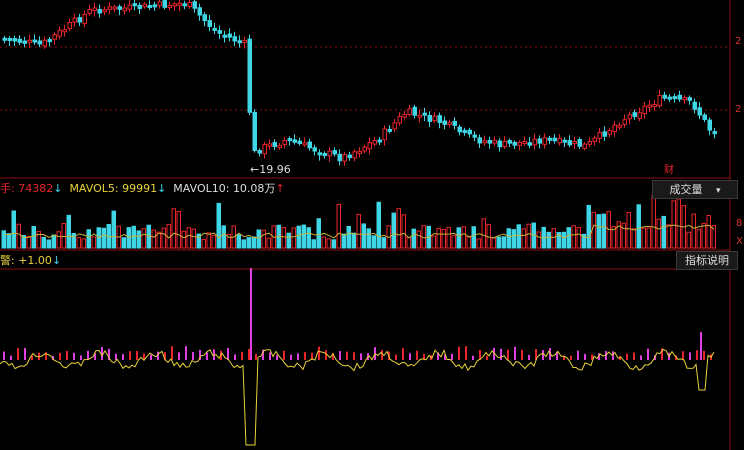  I want to click on dropdown-icon: ▾, so click(718, 191).